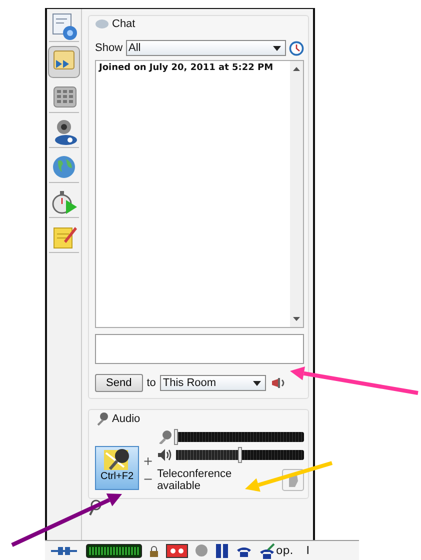 This screenshot has height=560, width=421. Describe the element at coordinates (201, 550) in the screenshot. I see `record-icon` at that location.